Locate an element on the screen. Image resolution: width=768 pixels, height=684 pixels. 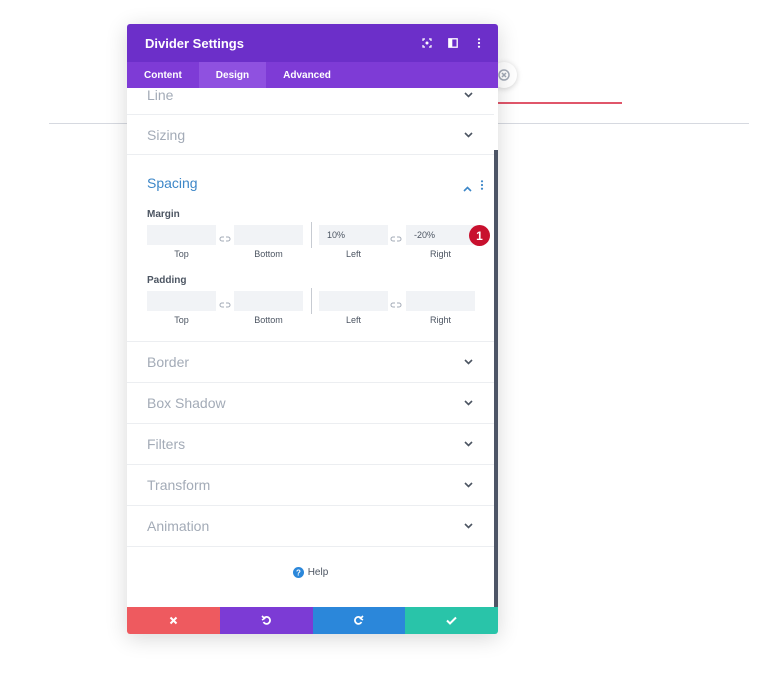
padding-top-input is located at coordinates (181, 301).